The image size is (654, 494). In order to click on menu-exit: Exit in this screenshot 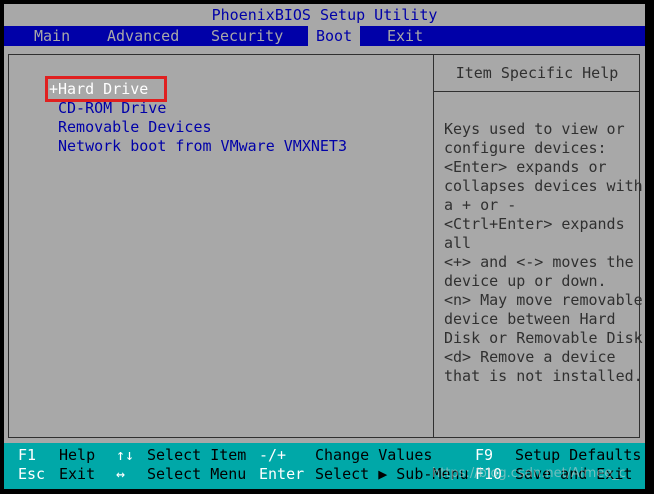, I will do `click(405, 36)`.